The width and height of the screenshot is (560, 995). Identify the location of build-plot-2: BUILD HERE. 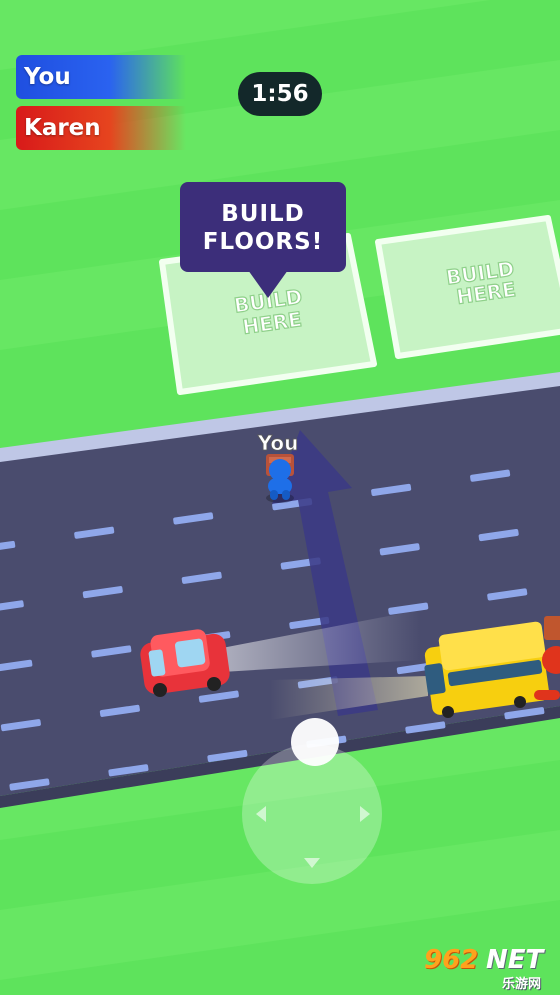
(467, 287).